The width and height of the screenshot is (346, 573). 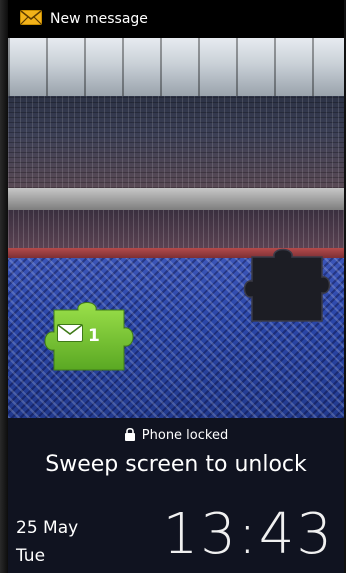 I want to click on message-icon, so click(x=70, y=335).